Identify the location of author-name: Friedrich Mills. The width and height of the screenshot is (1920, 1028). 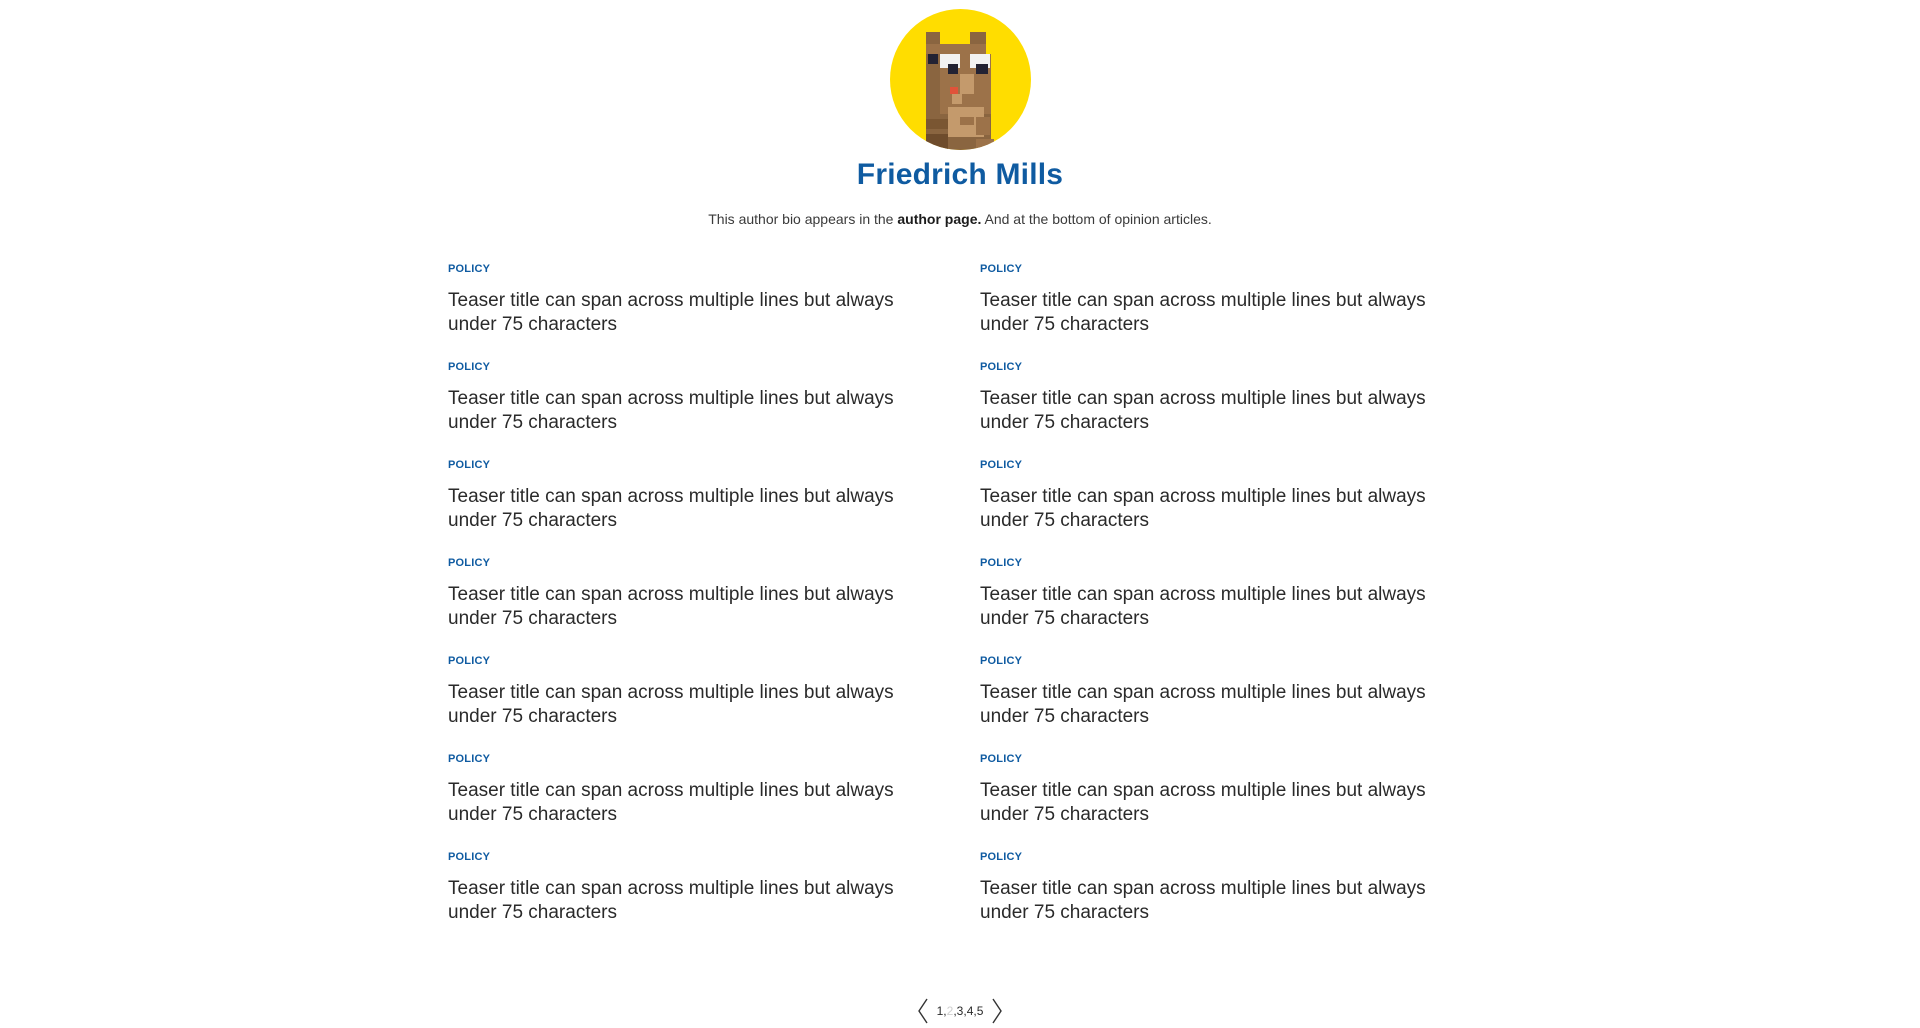
(960, 174).